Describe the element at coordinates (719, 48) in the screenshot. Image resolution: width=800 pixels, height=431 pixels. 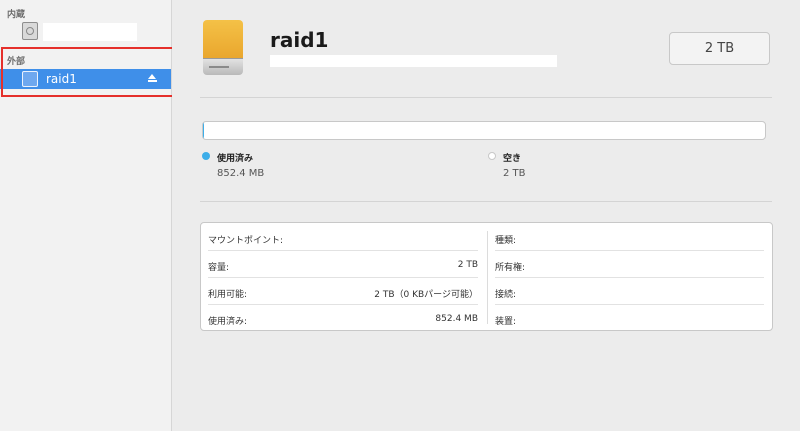
I see `capacity-badge: 2 TB` at that location.